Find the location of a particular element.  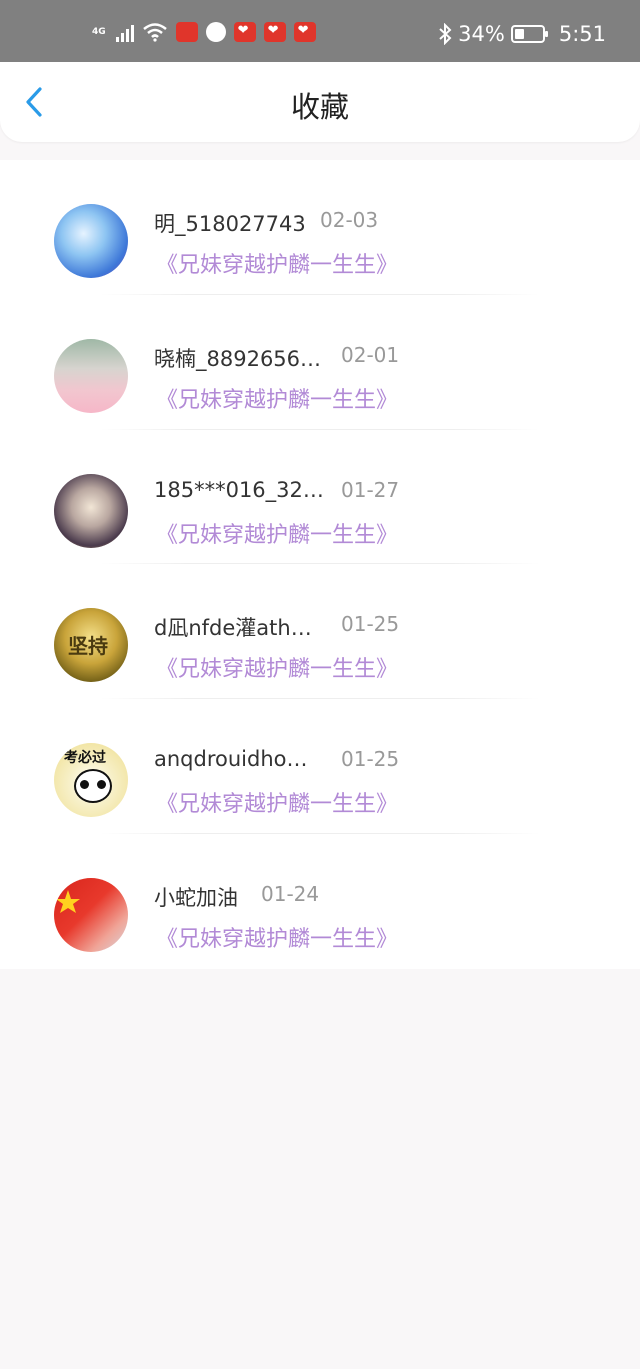

battery-percent: 34% is located at coordinates (481, 34).